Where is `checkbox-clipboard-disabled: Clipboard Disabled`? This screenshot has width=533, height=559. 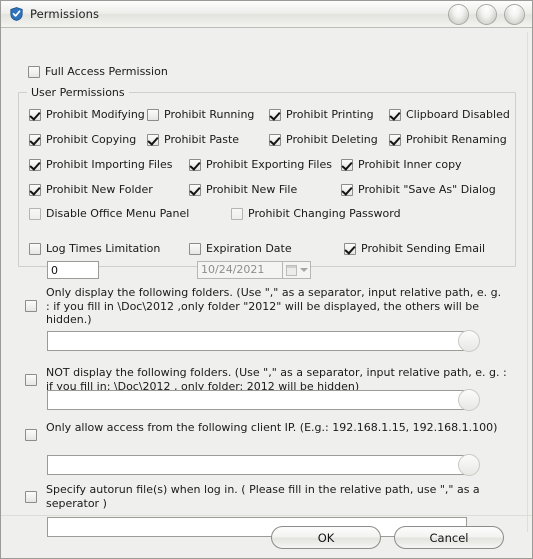
checkbox-clipboard-disabled: Clipboard Disabled is located at coordinates (449, 115).